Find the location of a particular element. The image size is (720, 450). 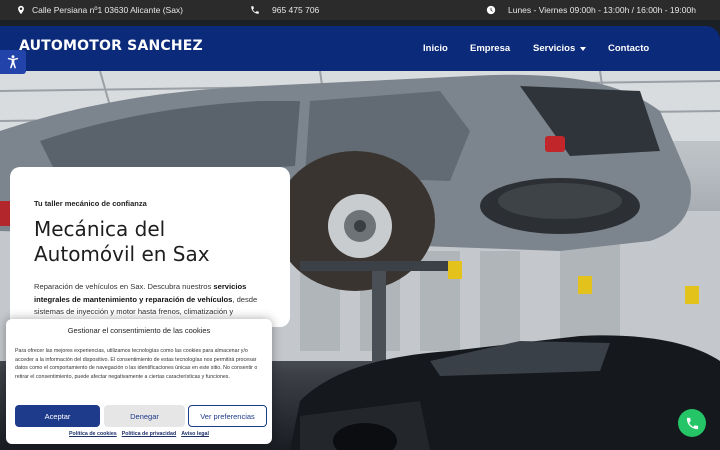

address-info: Calle Persiana nº1 03630 Alicante (Sax) is located at coordinates (99, 10).